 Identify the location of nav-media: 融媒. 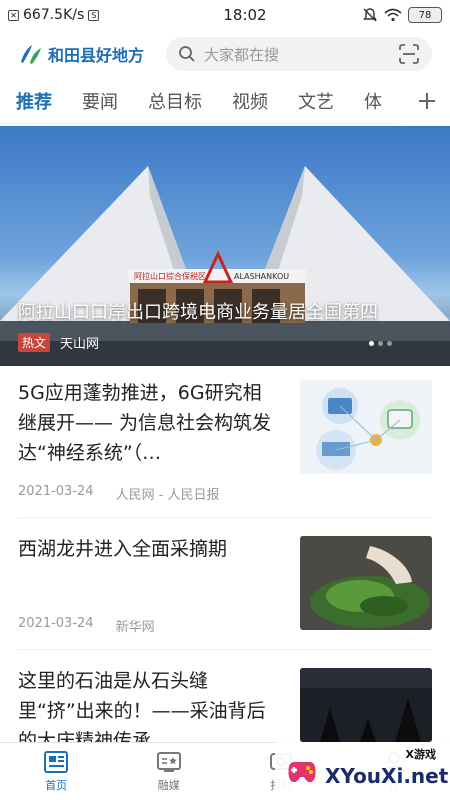
(169, 771).